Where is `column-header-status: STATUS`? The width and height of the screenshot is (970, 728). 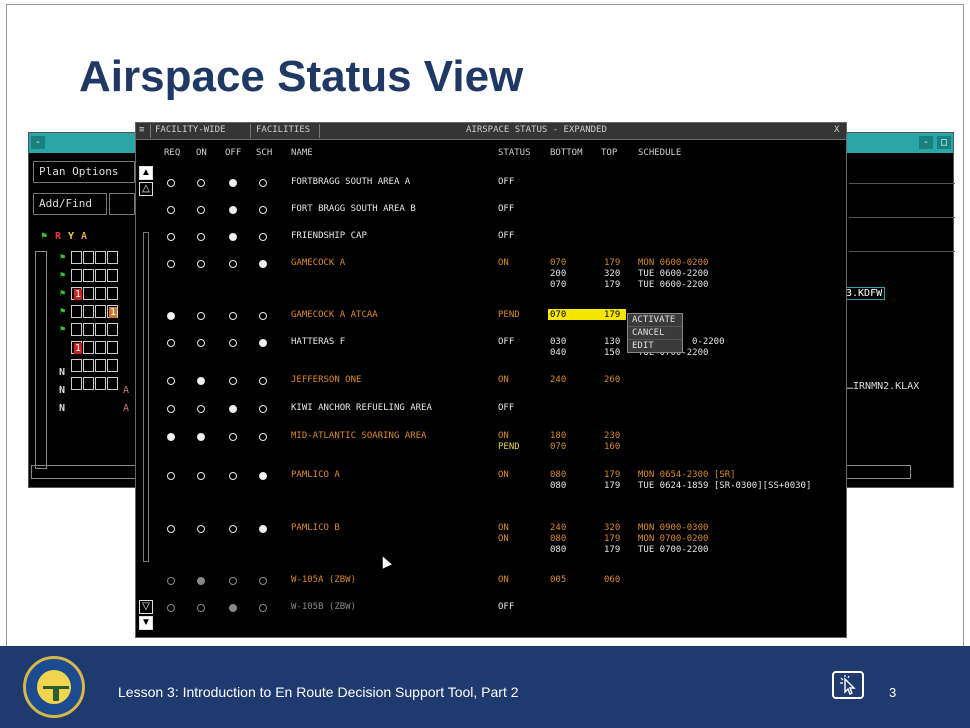
column-header-status: STATUS is located at coordinates (514, 153).